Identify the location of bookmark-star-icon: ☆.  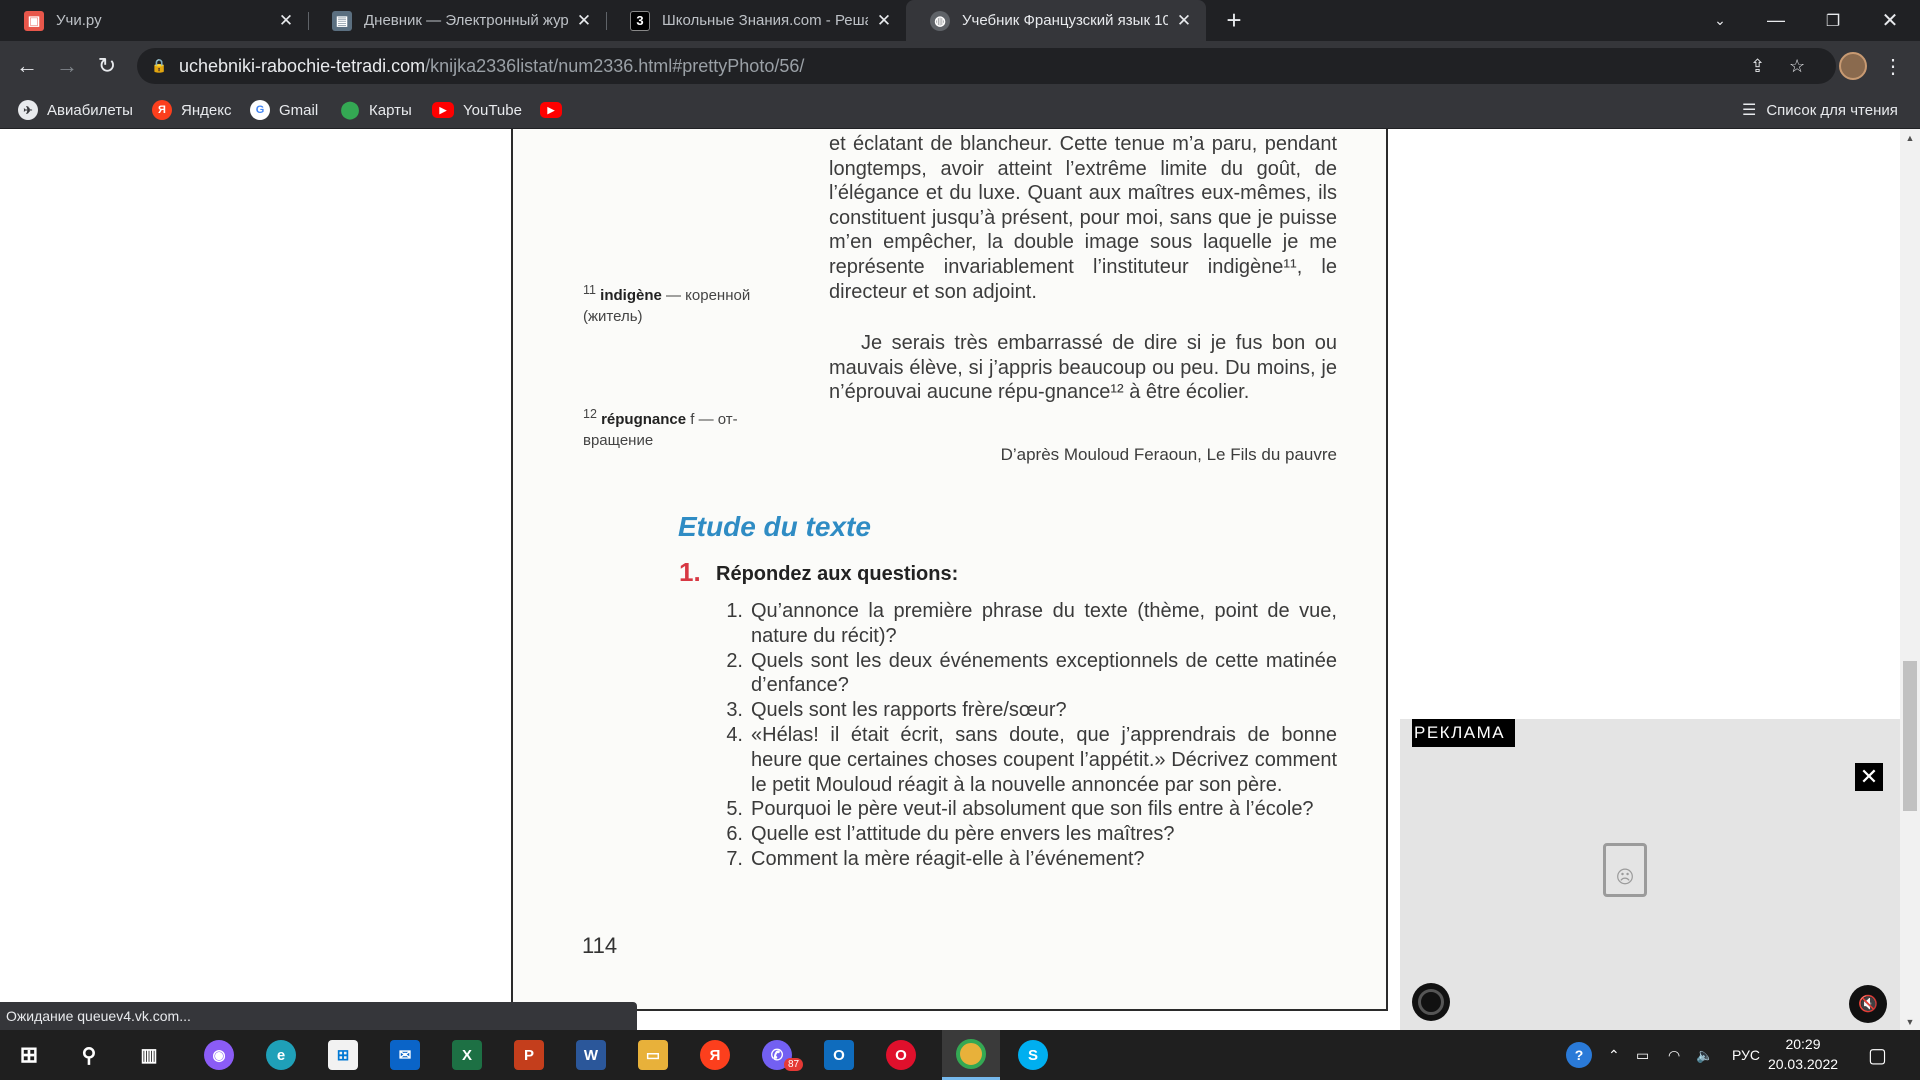
(1797, 66).